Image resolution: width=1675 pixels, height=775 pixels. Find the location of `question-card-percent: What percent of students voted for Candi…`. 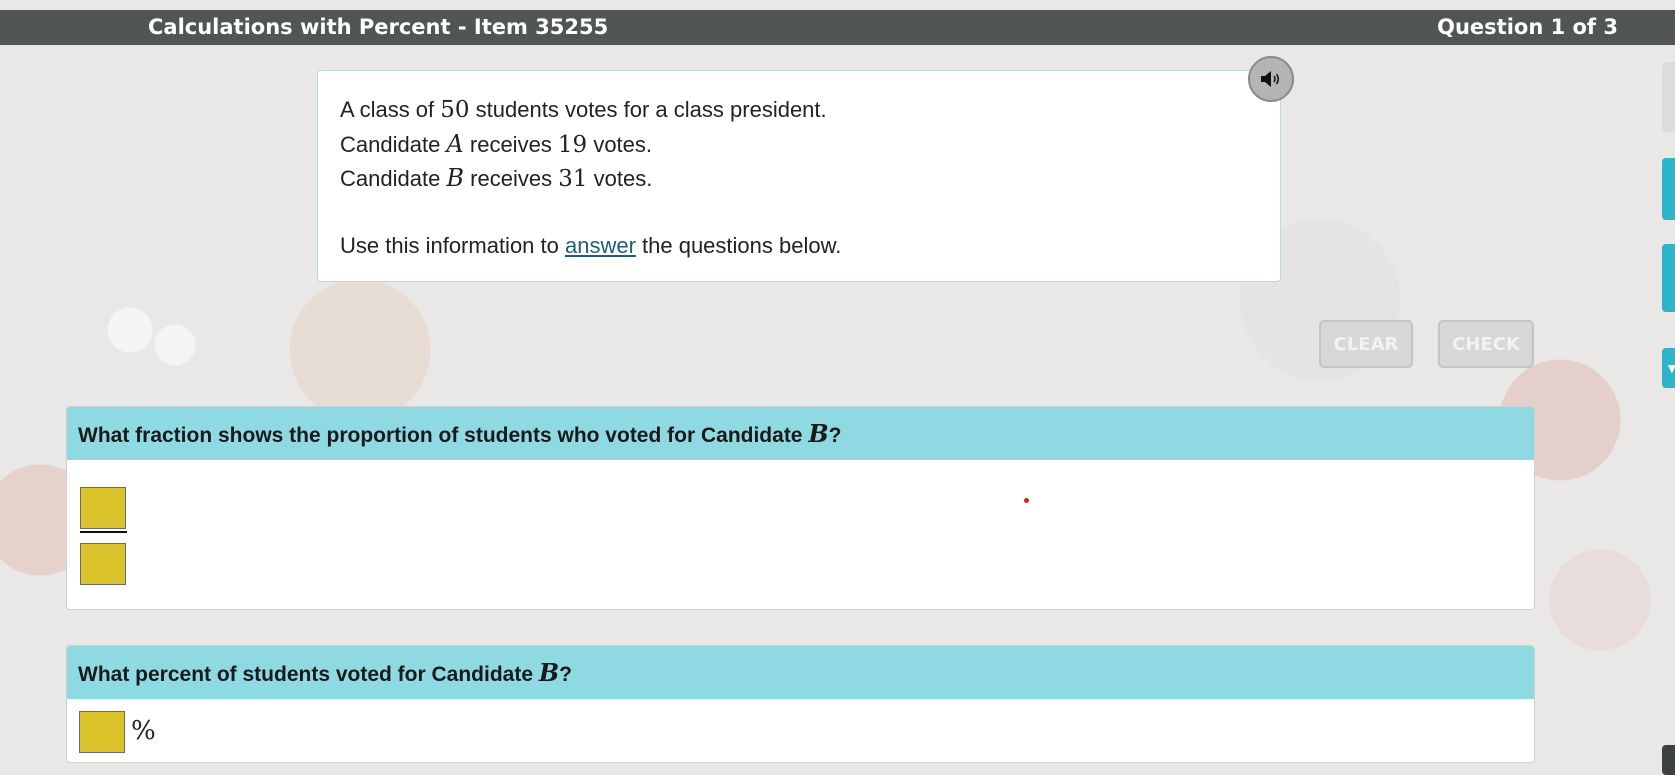

question-card-percent: What percent of students voted for Candi… is located at coordinates (800, 704).